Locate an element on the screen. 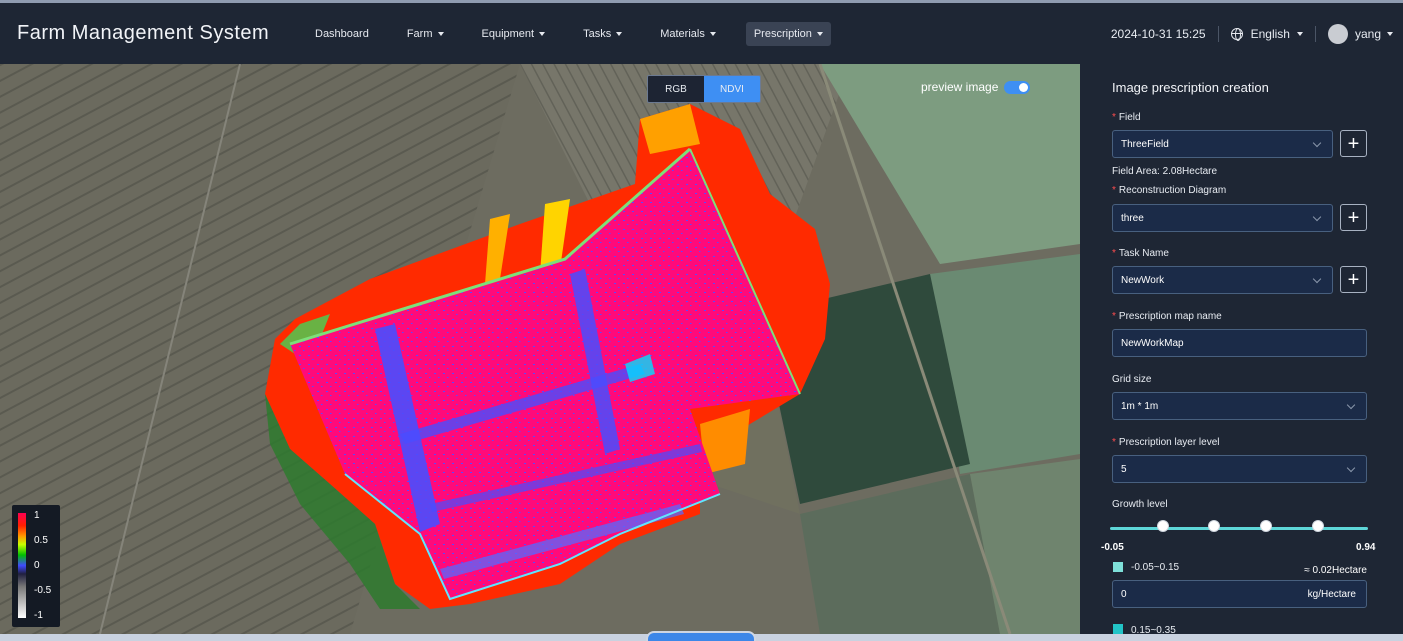 The width and height of the screenshot is (1403, 641). legend-label: -1 is located at coordinates (38, 615).